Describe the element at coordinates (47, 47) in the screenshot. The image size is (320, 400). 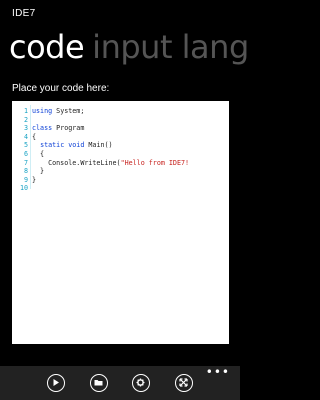
I see `pivot-item-code: code` at that location.